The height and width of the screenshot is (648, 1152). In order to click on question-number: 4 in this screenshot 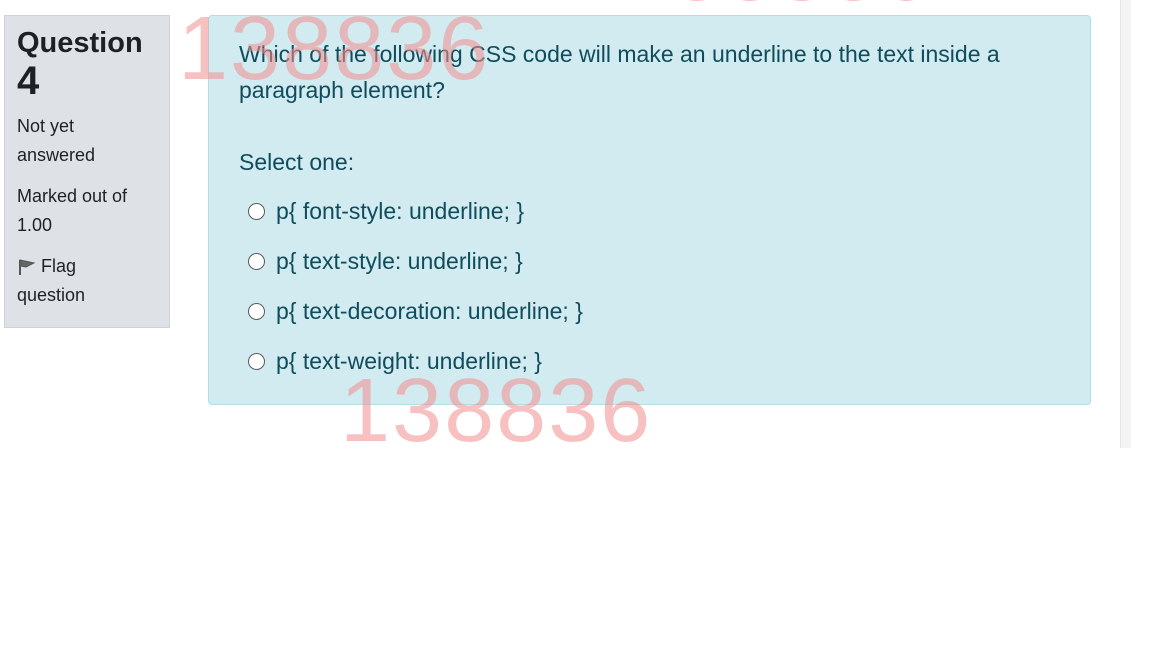, I will do `click(28, 81)`.